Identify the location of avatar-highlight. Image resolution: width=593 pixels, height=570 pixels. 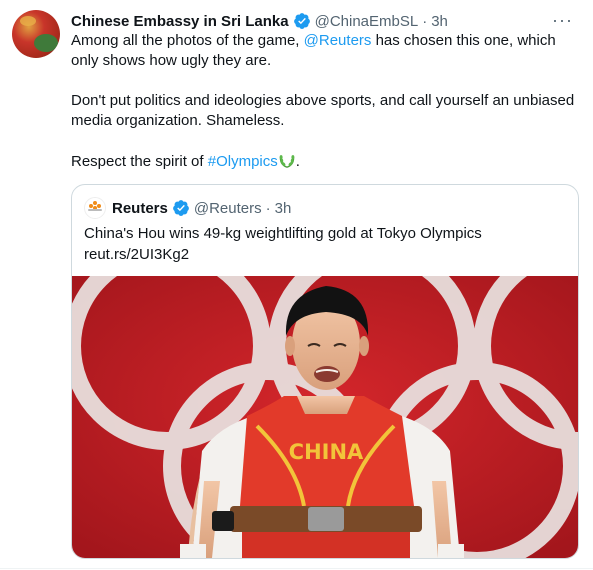
(28, 21).